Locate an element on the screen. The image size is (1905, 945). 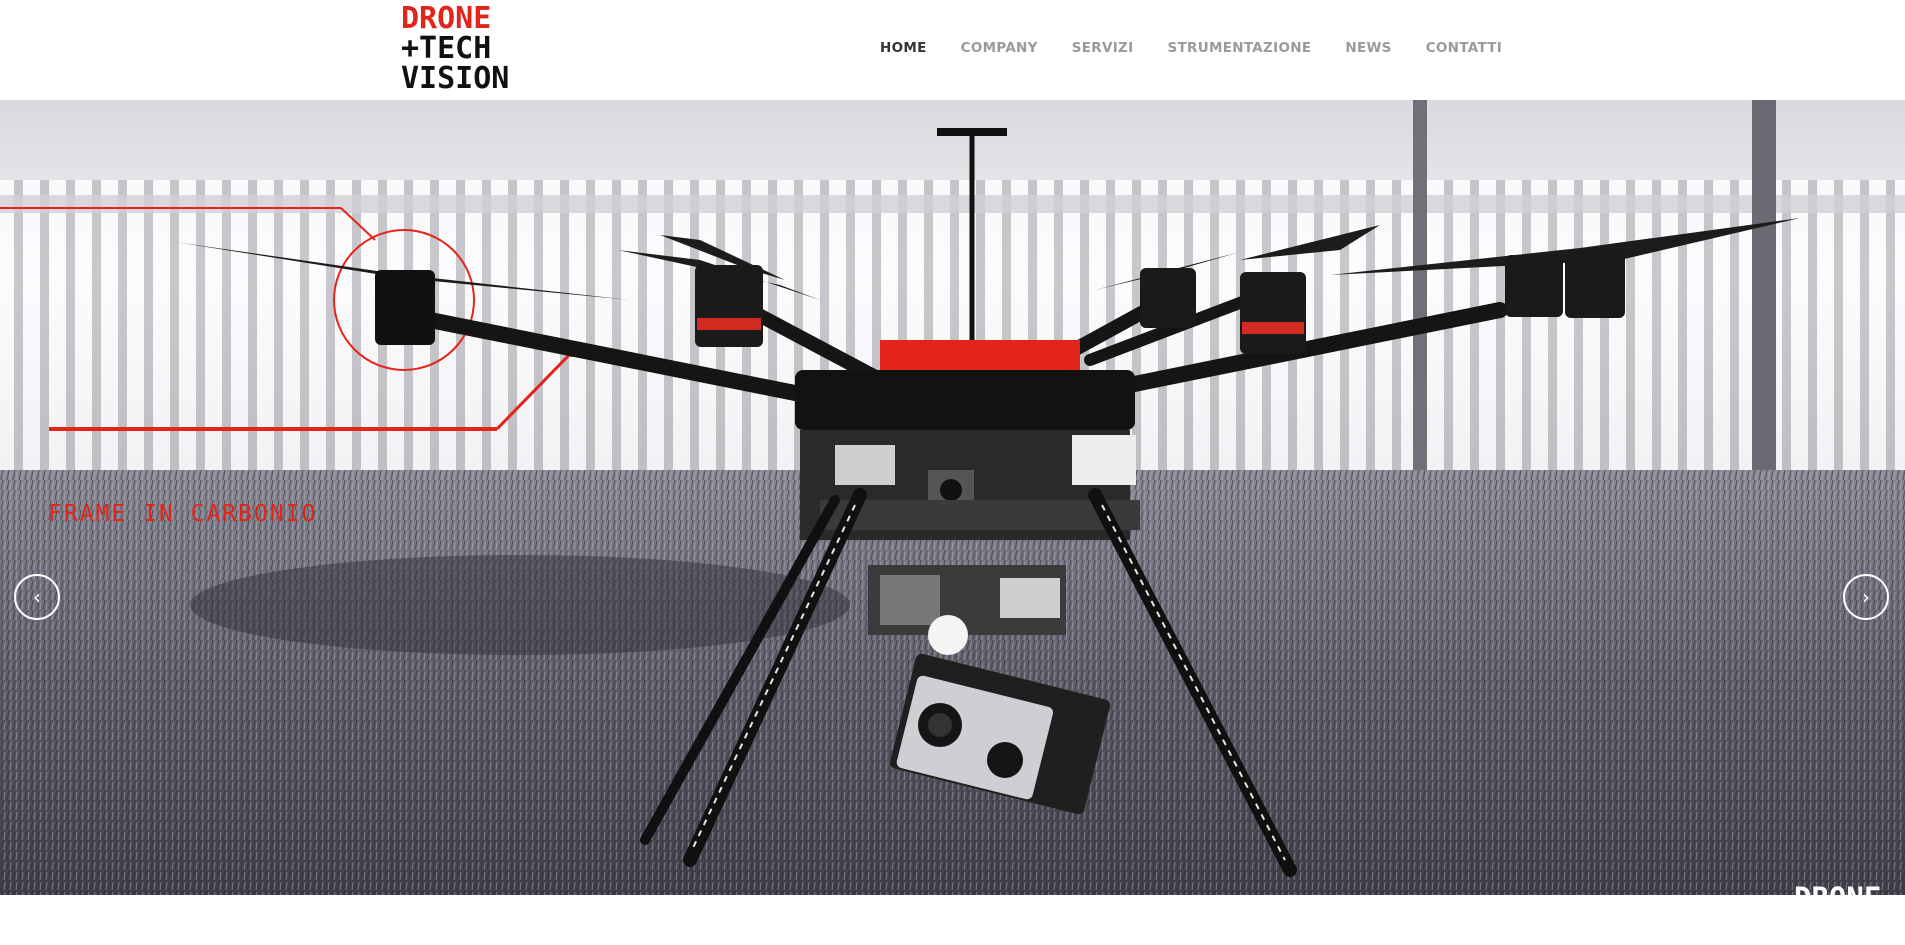
chevron-right-icon: › is located at coordinates (1866, 597).